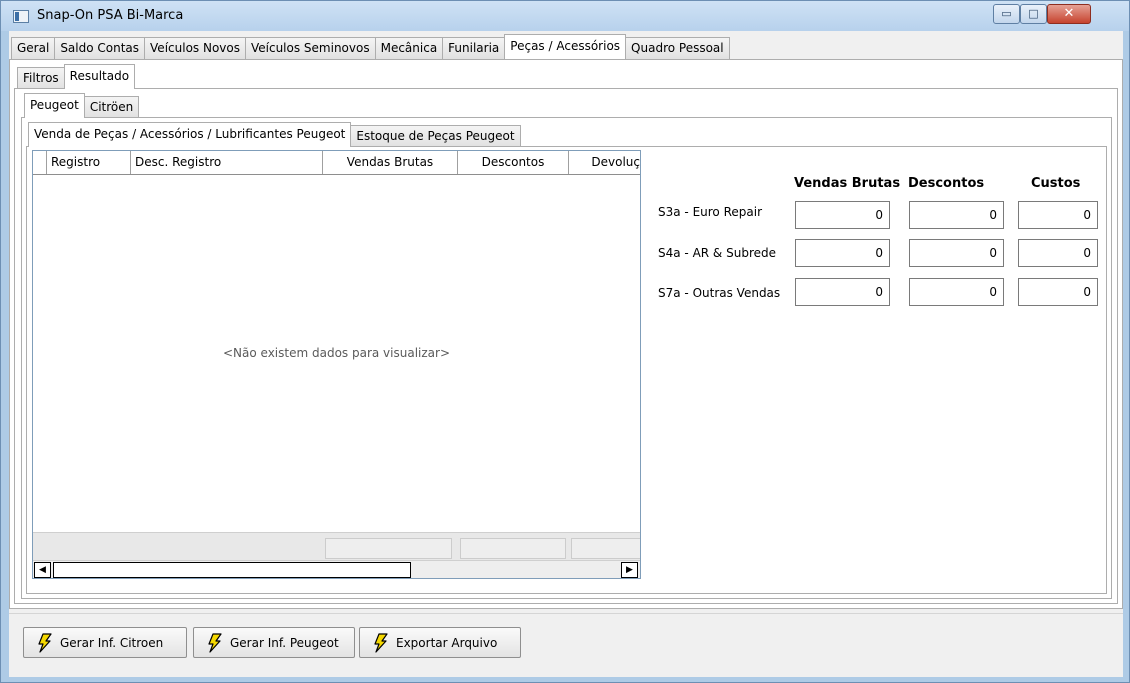  I want to click on close-button: ✕, so click(1069, 14).